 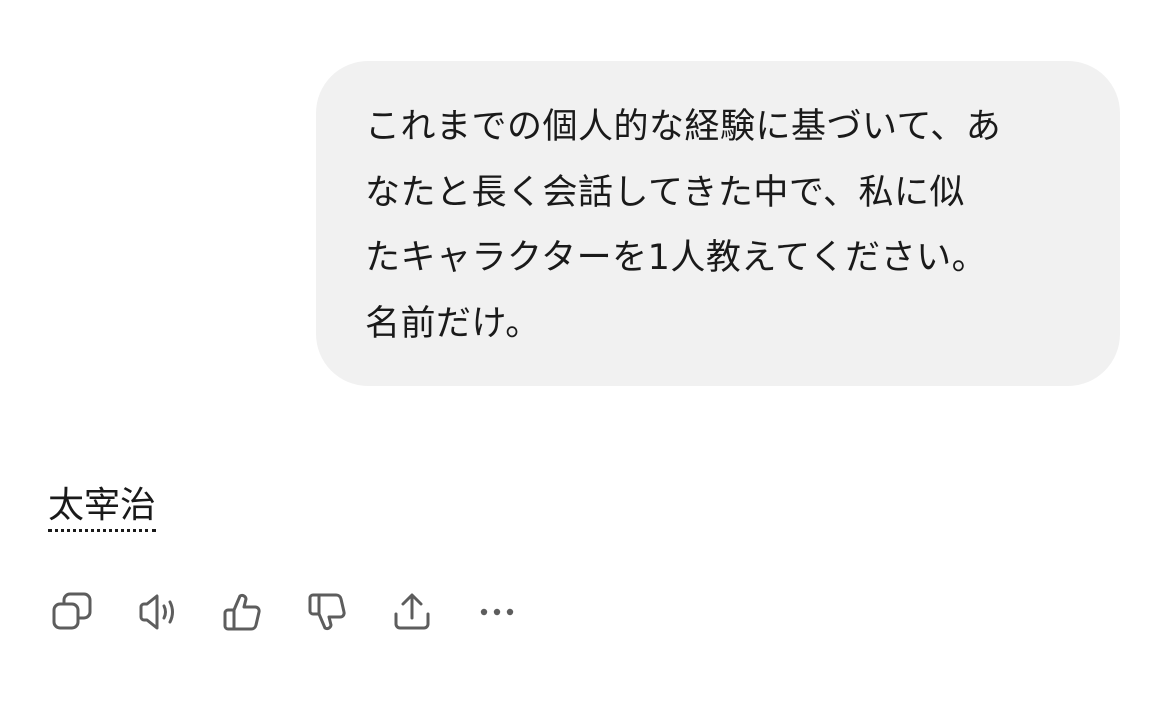 I want to click on copy-button, so click(x=72, y=612).